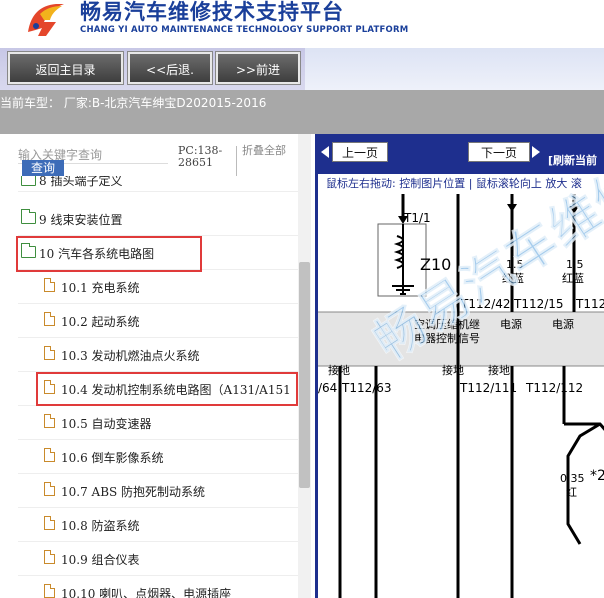  I want to click on pin-label: /64, so click(327, 388).